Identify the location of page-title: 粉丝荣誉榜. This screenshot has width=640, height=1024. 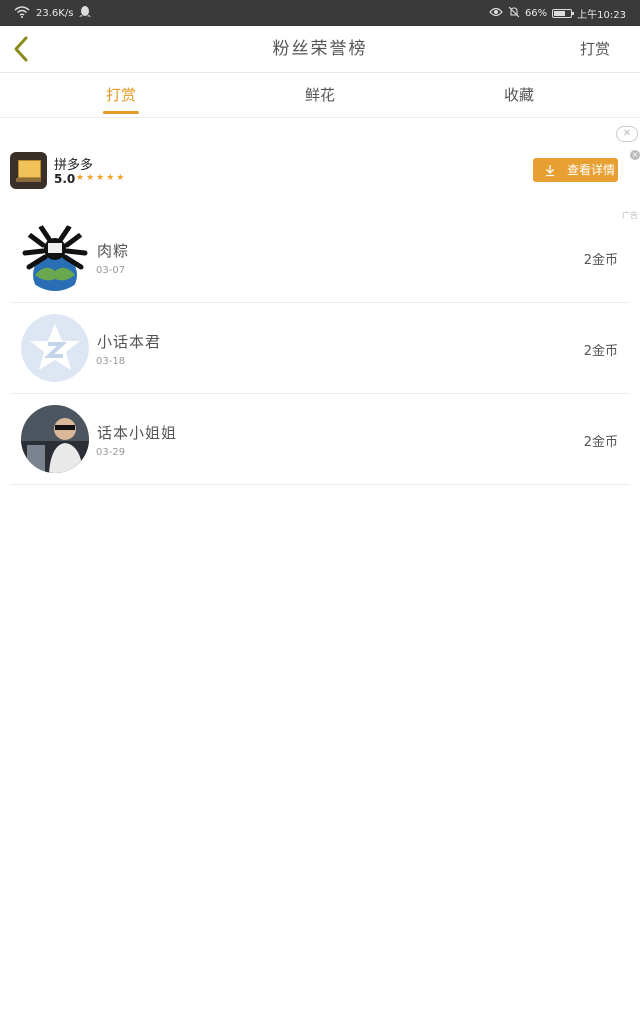
(320, 49).